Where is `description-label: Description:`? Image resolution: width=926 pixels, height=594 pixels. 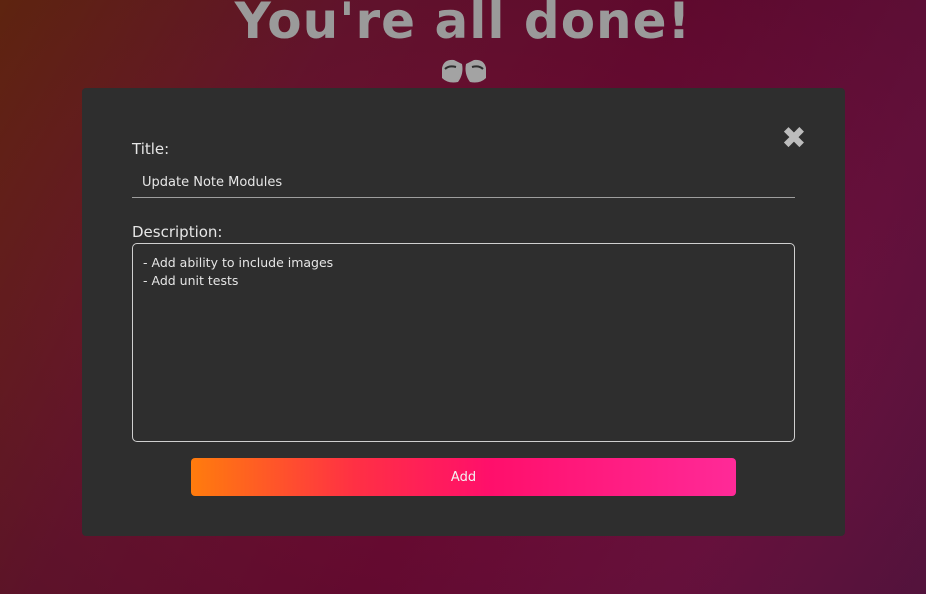 description-label: Description: is located at coordinates (177, 232).